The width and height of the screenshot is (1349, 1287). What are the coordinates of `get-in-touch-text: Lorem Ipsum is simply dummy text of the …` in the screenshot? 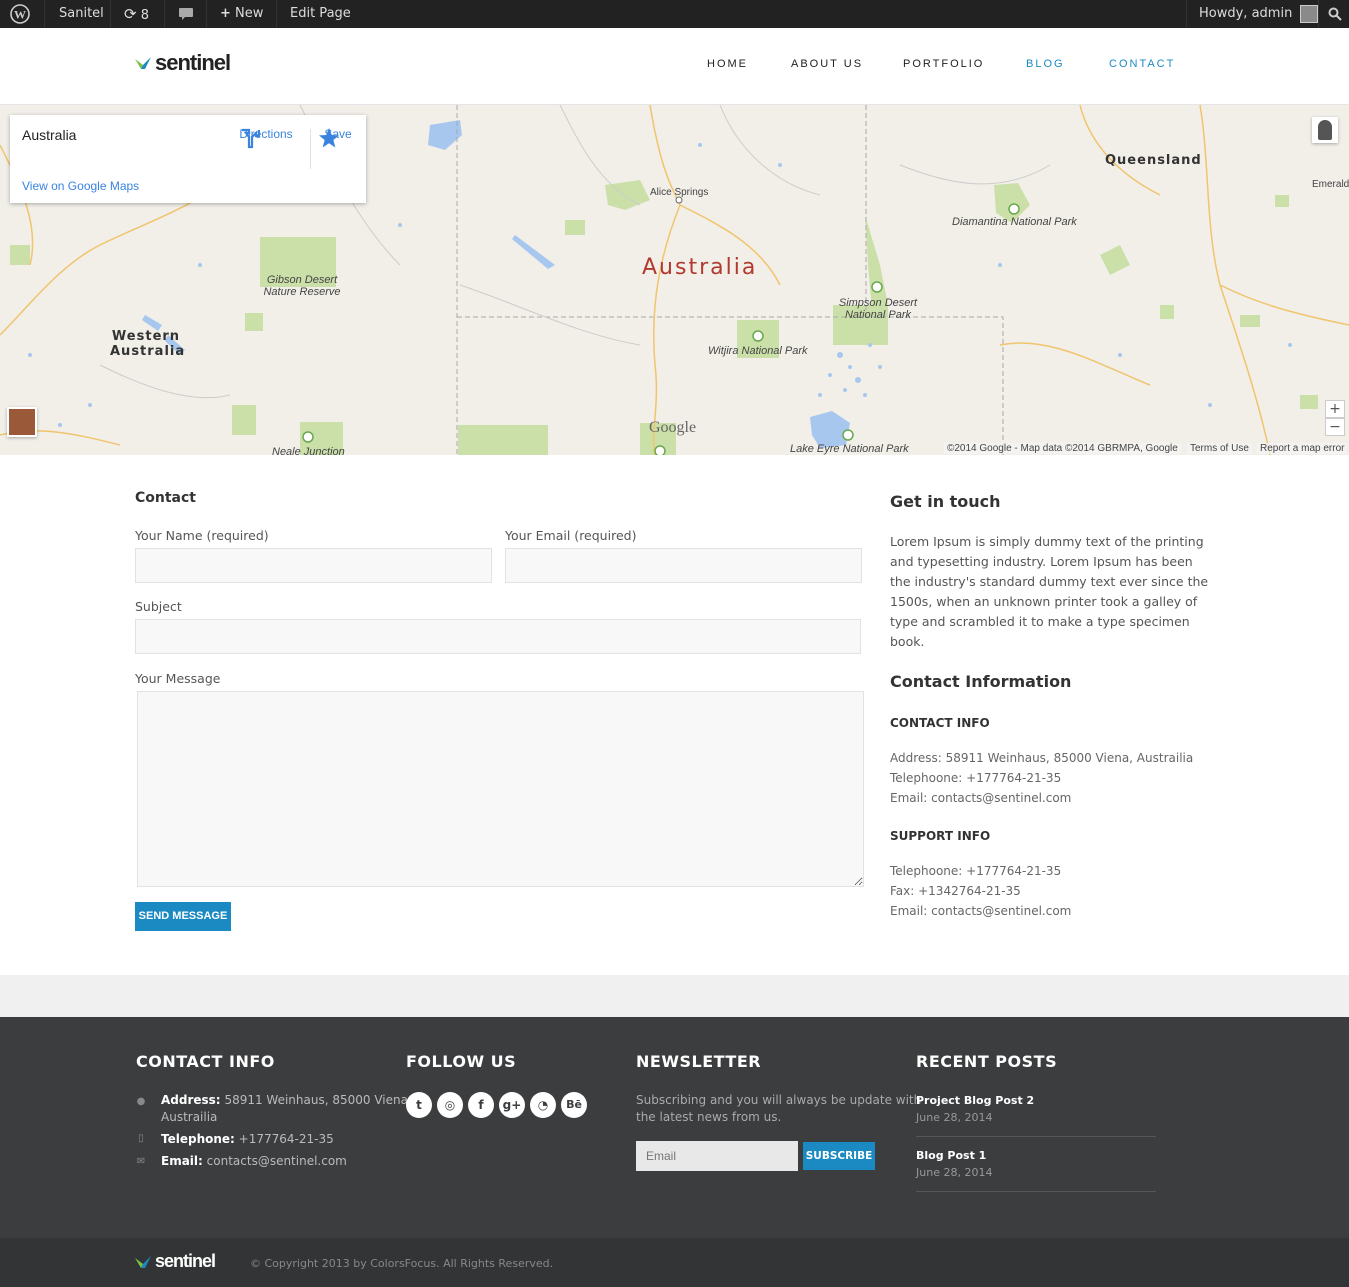 It's located at (1049, 591).